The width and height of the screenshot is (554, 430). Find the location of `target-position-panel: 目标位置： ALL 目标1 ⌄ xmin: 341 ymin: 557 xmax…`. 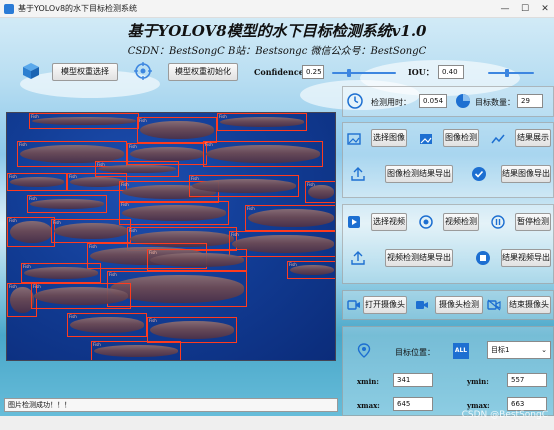

target-position-panel: 目标位置： ALL 目标1 ⌄ xmin: 341 ymin: 557 xmax… is located at coordinates (448, 371).